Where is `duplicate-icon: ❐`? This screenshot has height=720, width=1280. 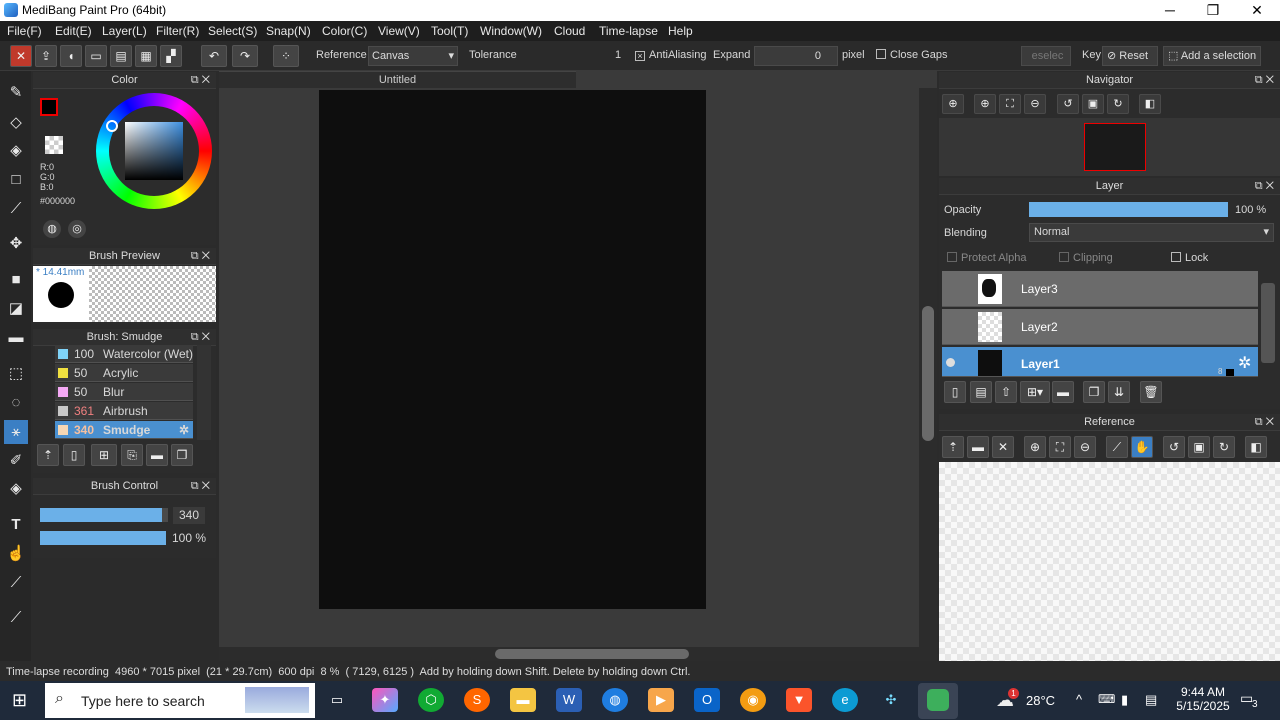 duplicate-icon: ❐ is located at coordinates (182, 455).